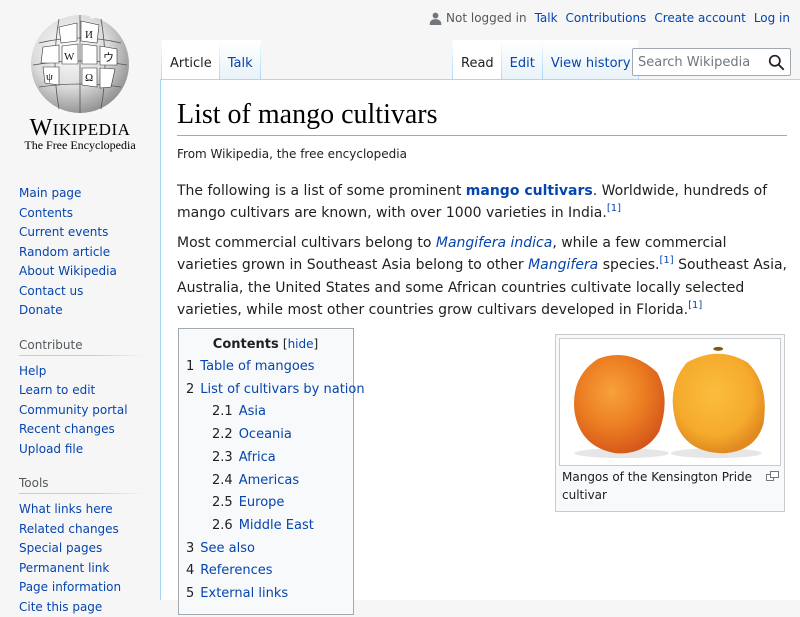  Describe the element at coordinates (257, 457) in the screenshot. I see `toc-item-label: Africa` at that location.